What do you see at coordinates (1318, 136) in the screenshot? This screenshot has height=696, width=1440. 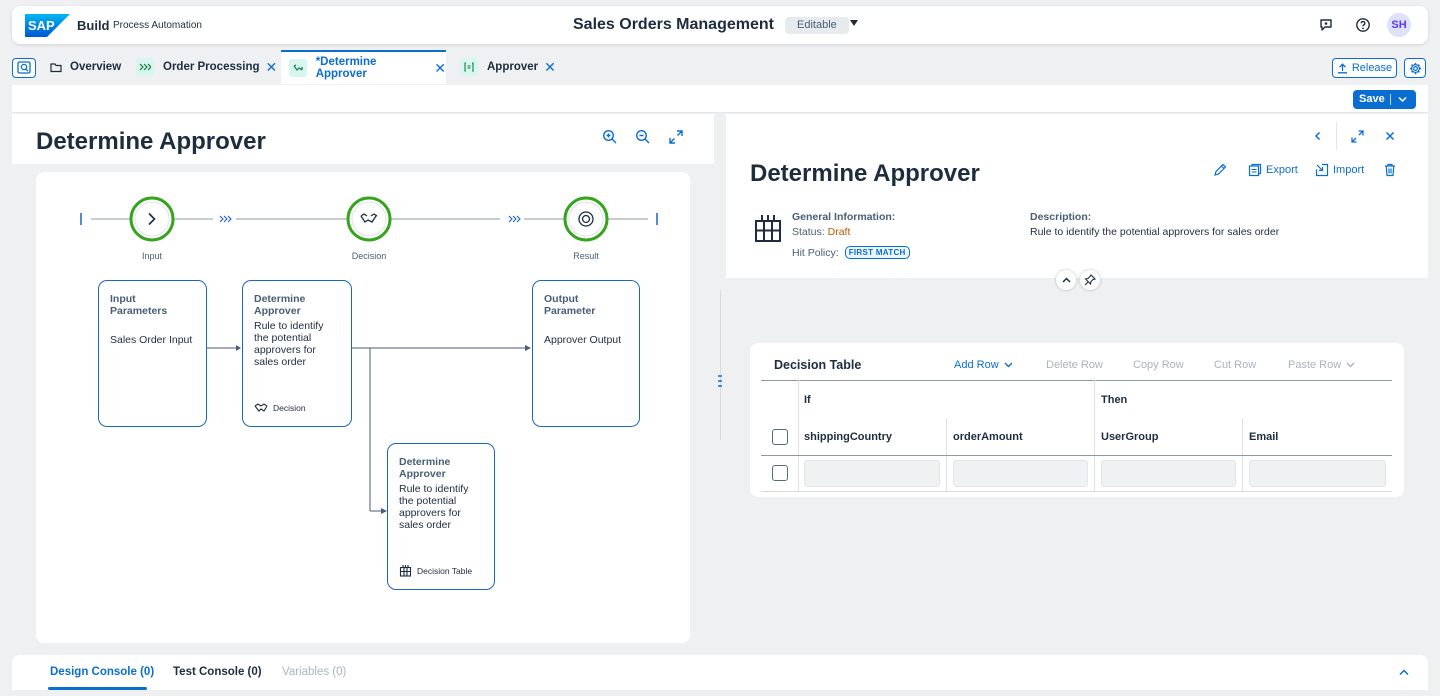 I see `chevron-left-icon` at bounding box center [1318, 136].